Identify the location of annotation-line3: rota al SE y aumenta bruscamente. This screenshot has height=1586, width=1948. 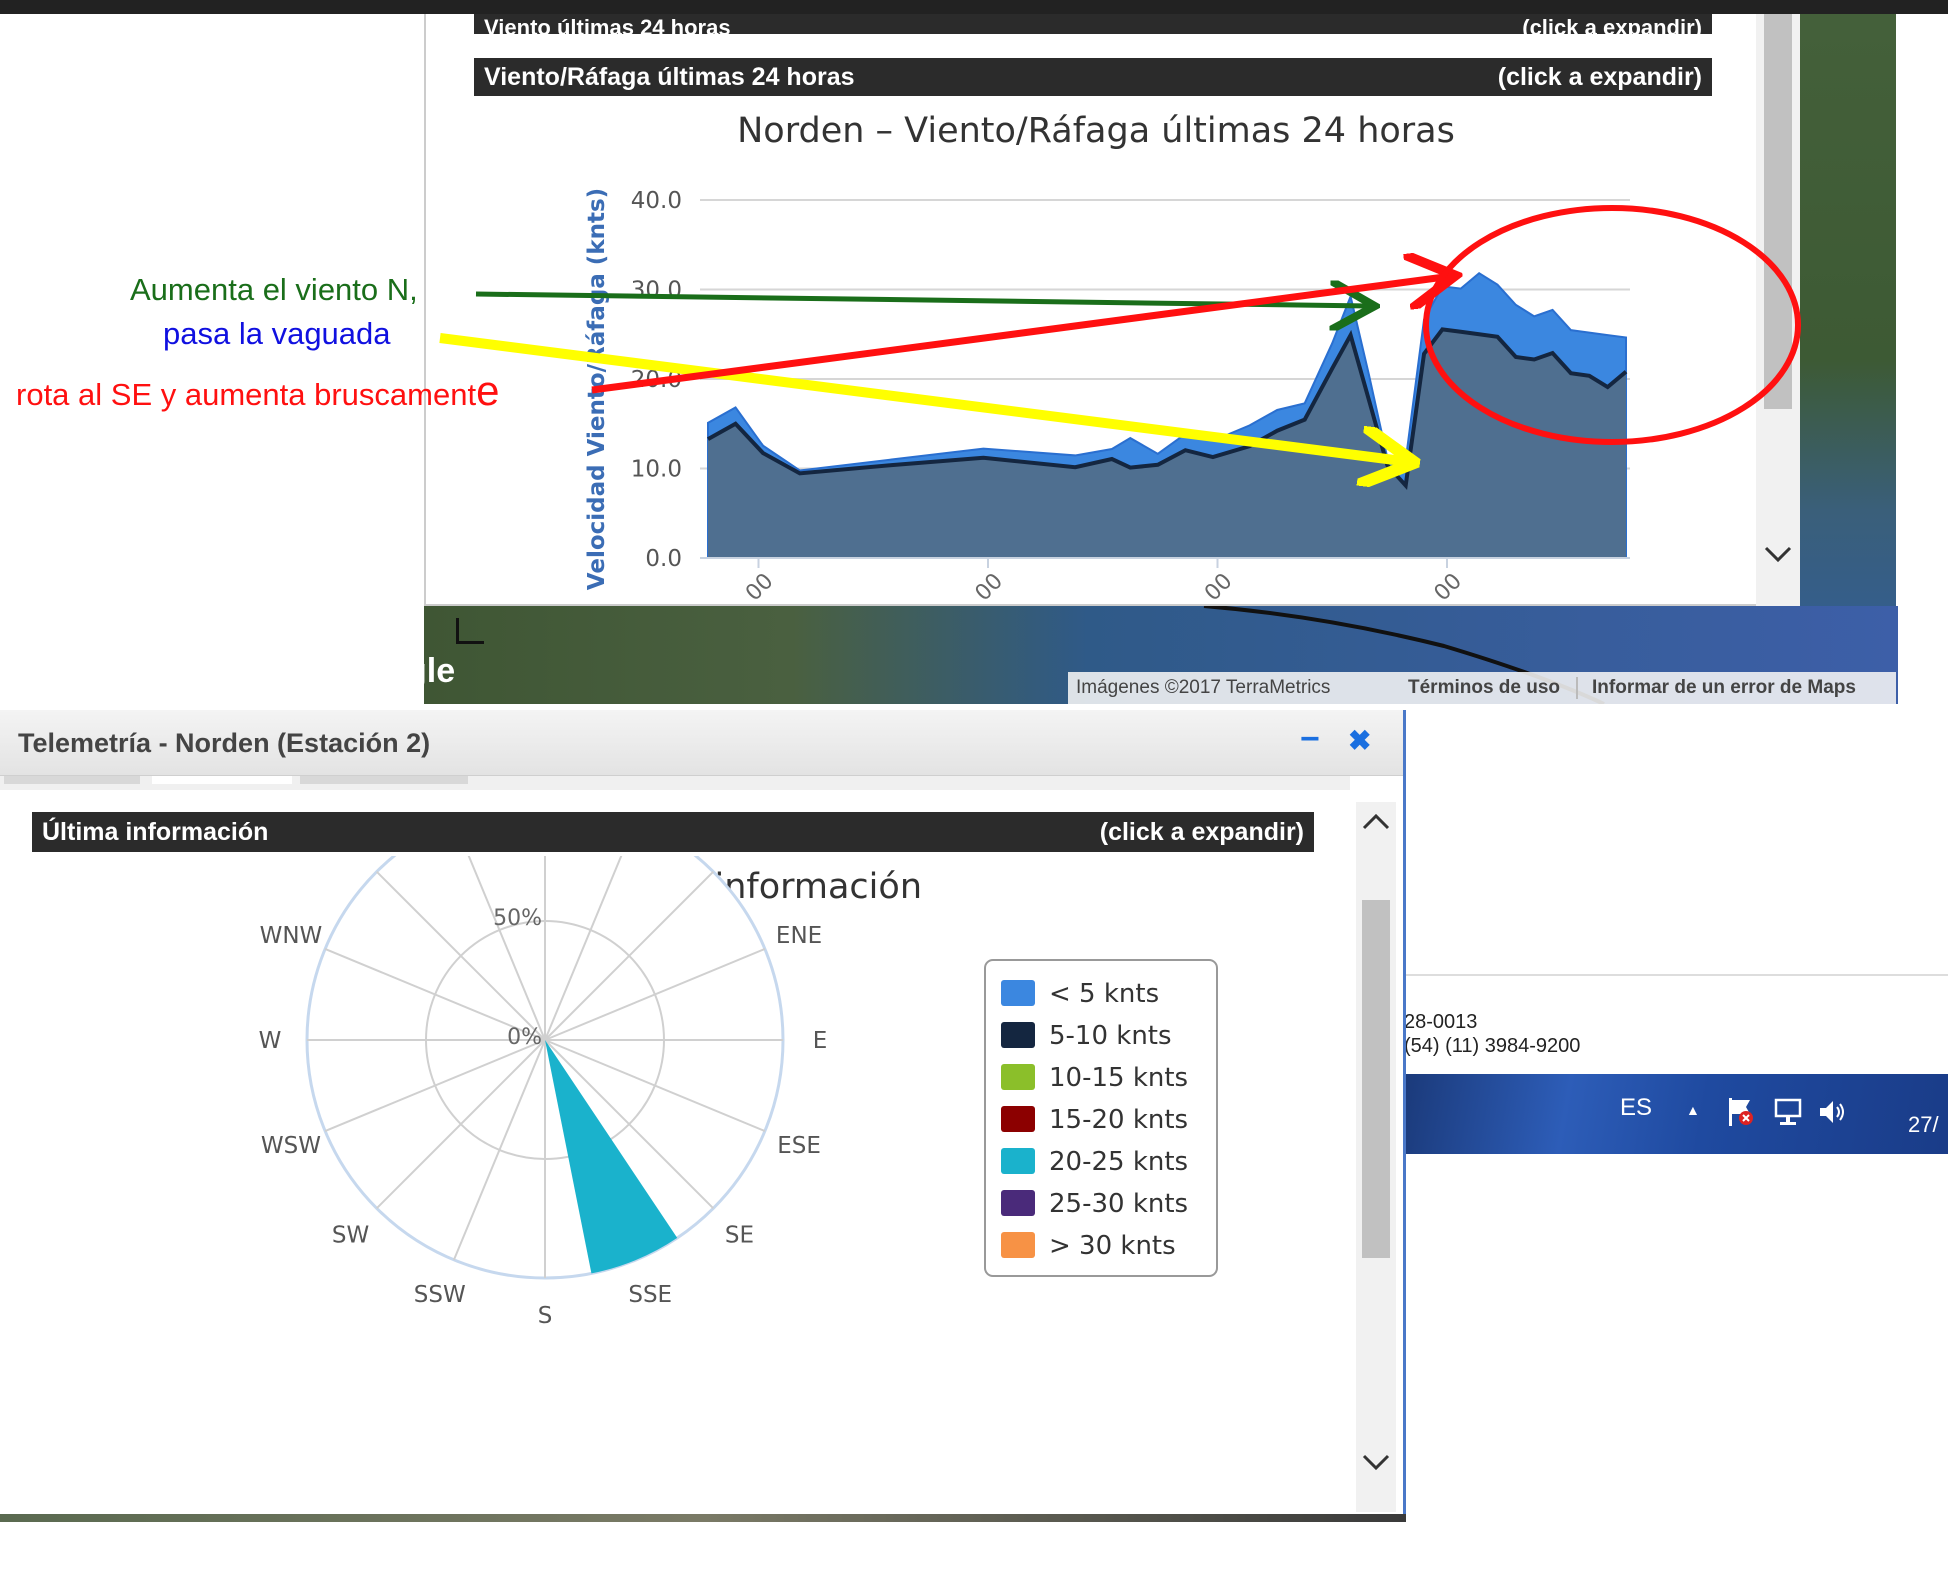
(257, 391).